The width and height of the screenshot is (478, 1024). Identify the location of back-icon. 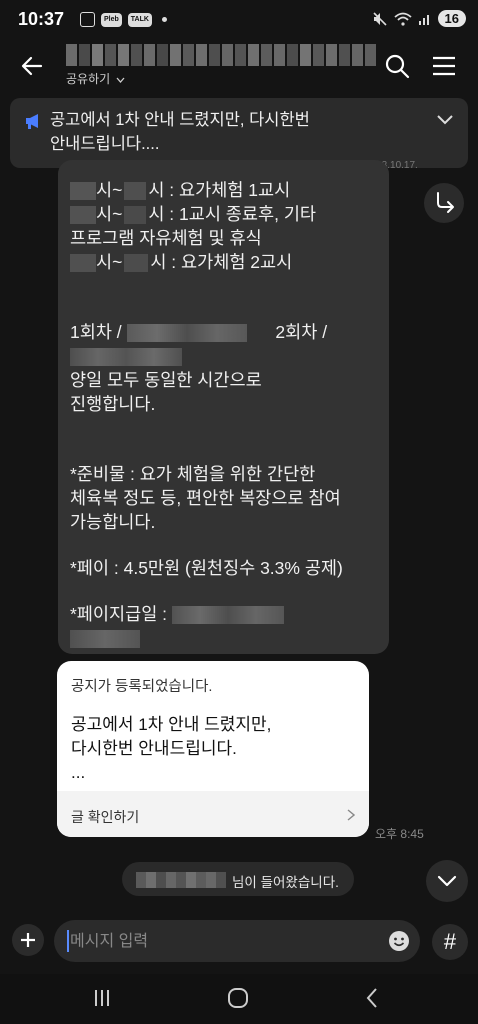
(372, 998).